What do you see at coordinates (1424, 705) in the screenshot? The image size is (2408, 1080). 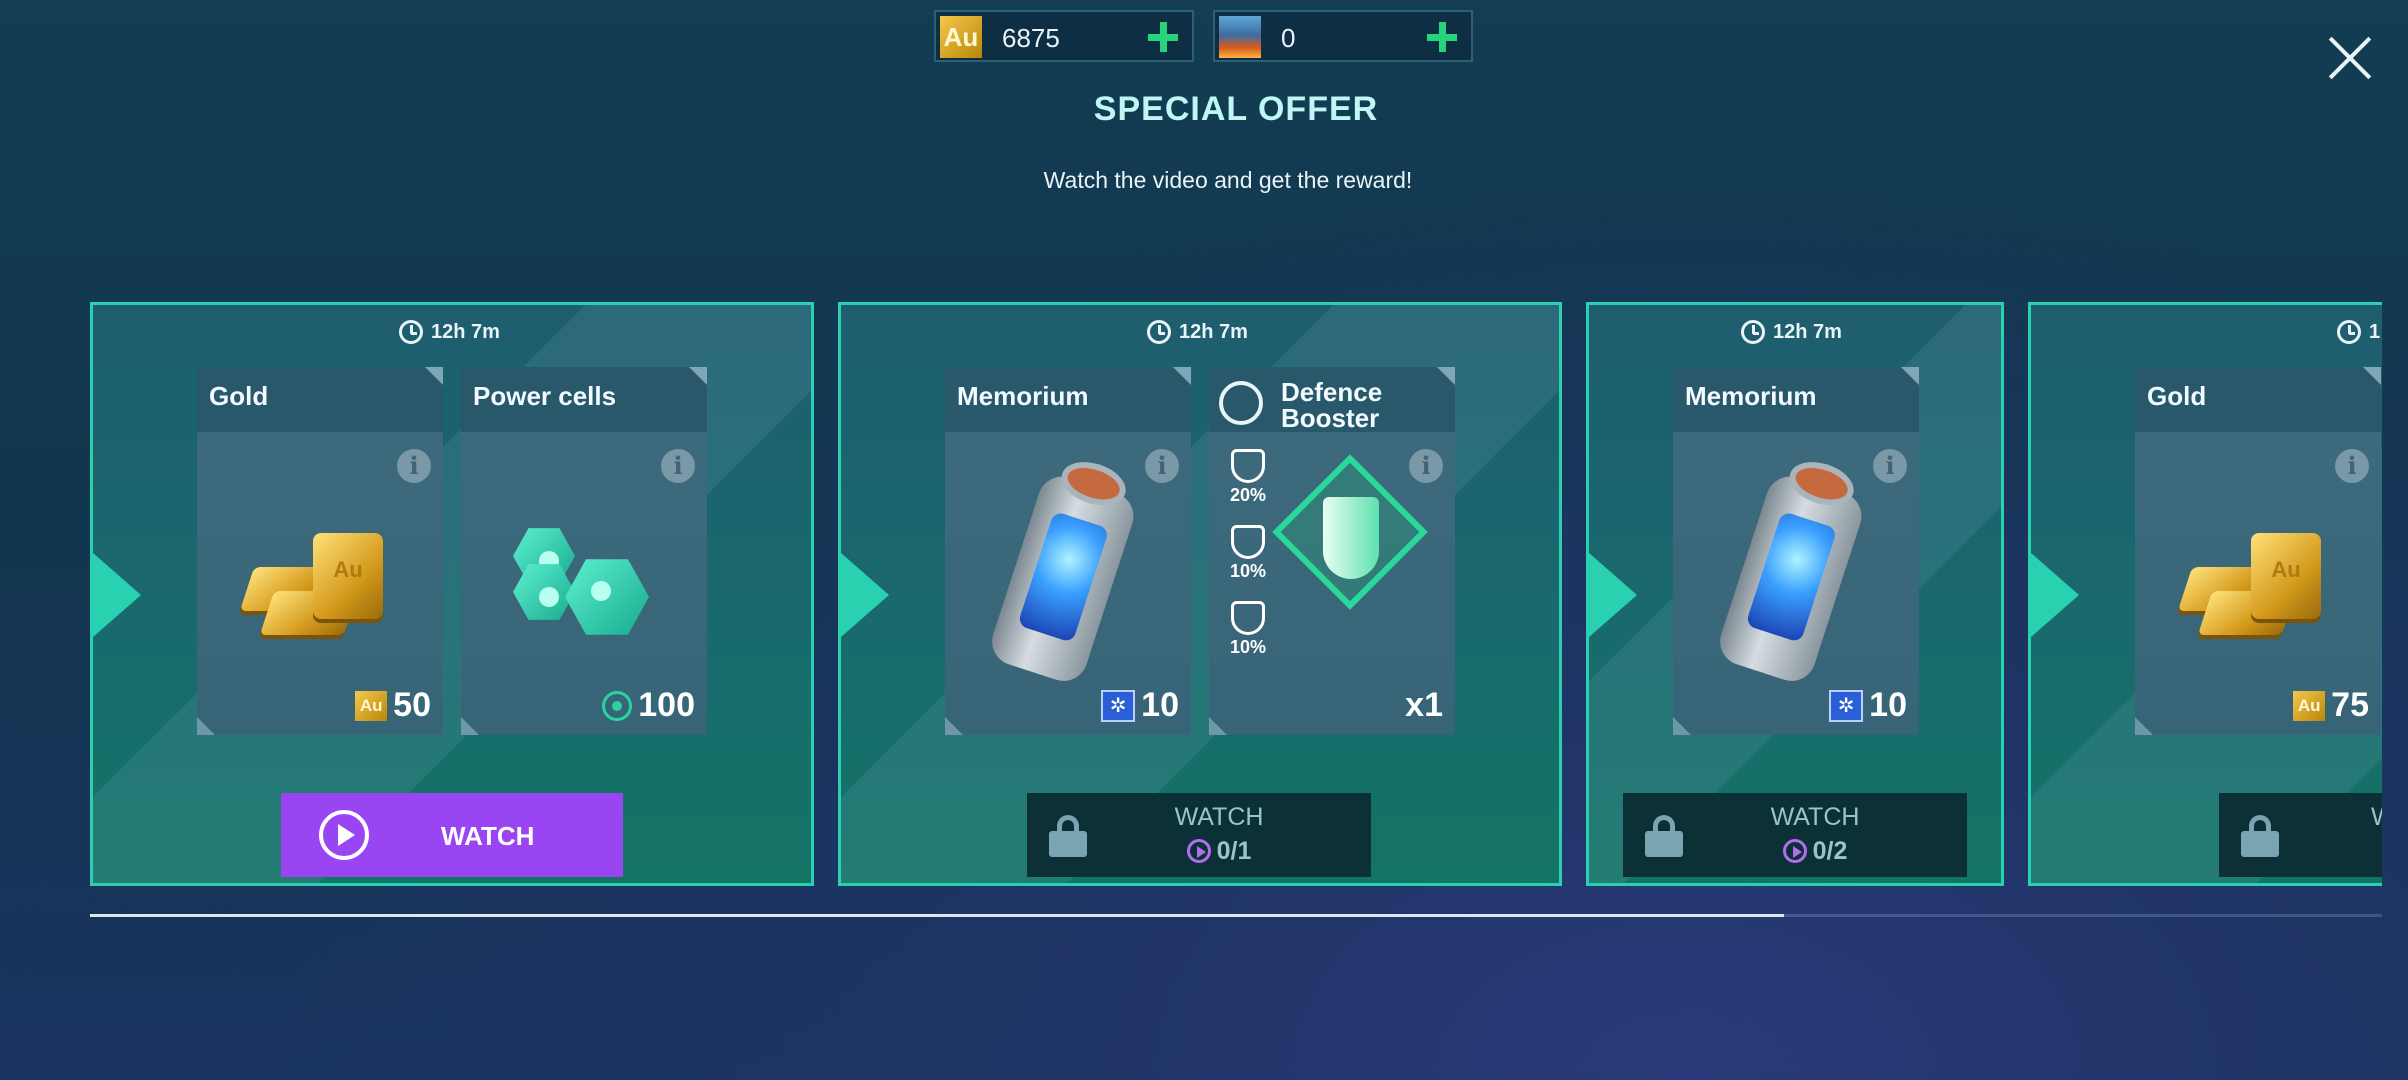 I see `reward-amount: x1` at bounding box center [1424, 705].